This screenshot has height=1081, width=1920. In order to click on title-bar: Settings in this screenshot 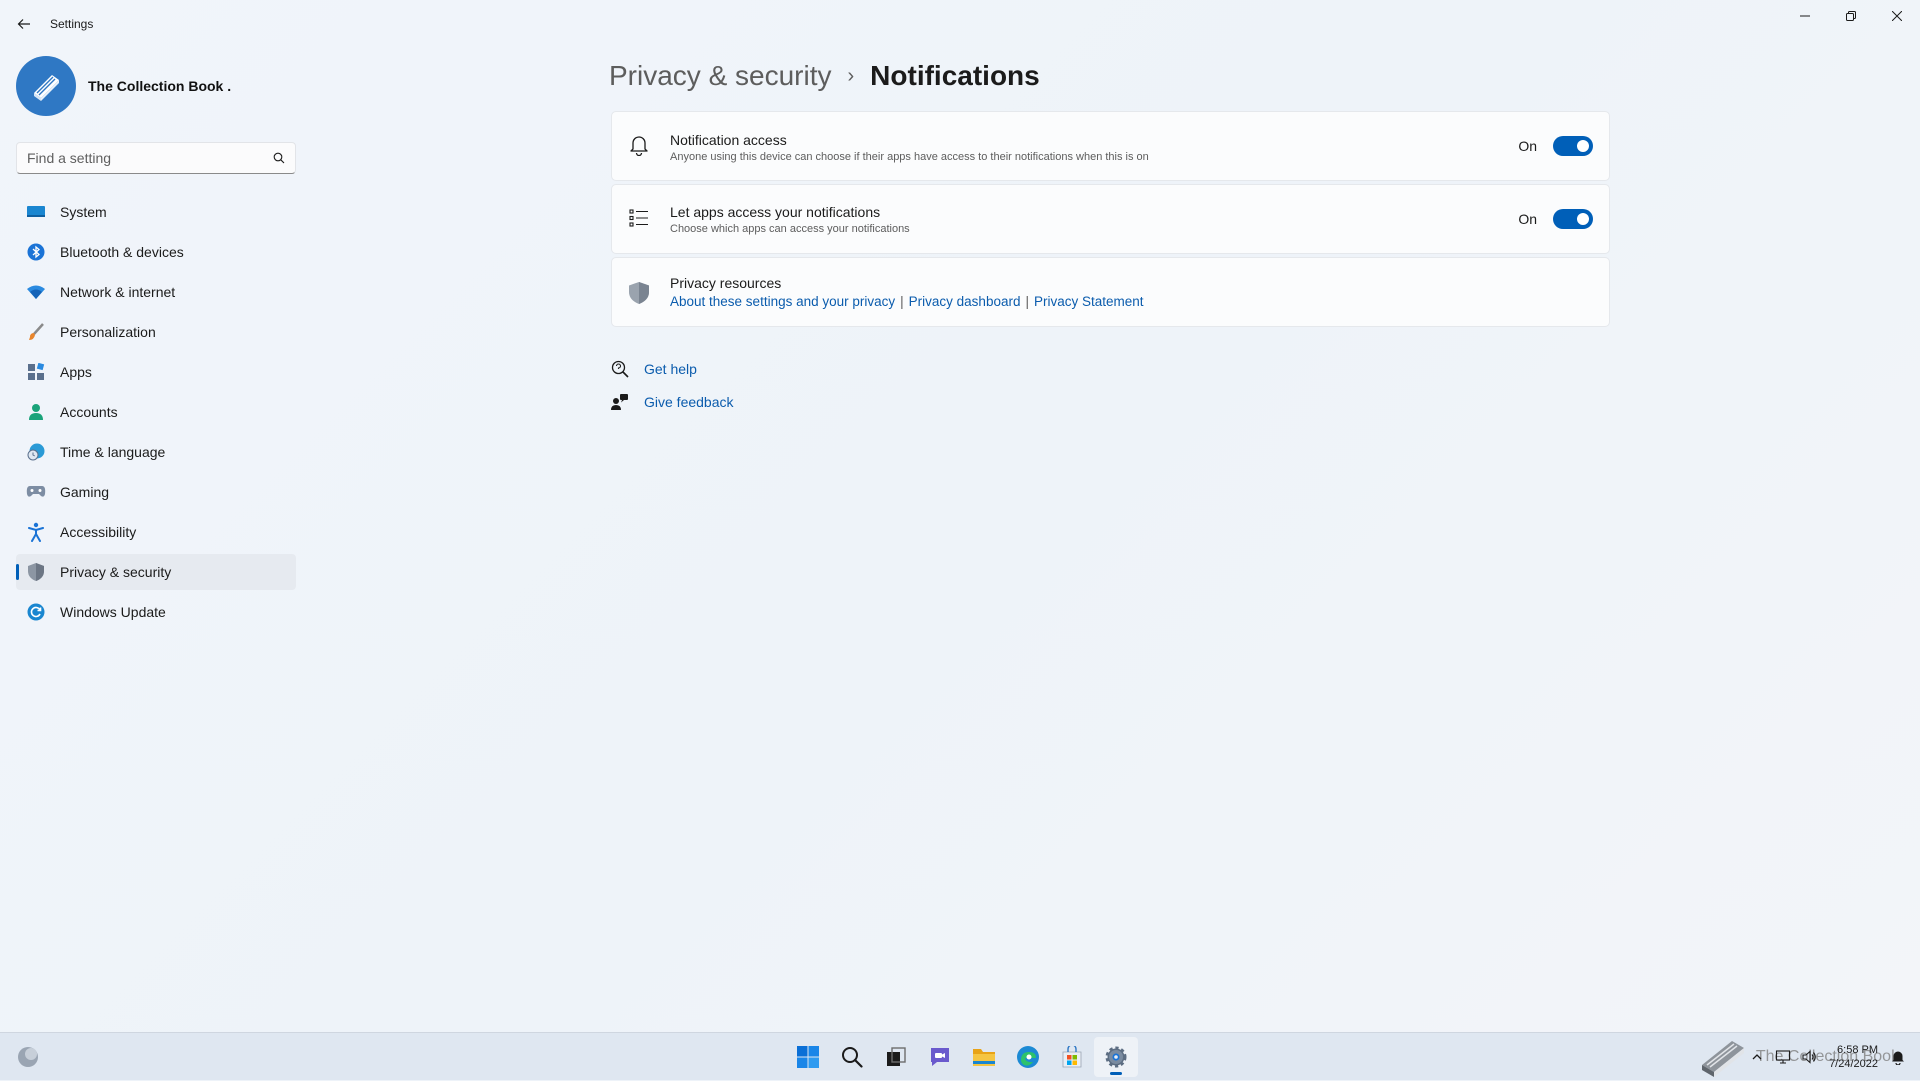, I will do `click(960, 24)`.